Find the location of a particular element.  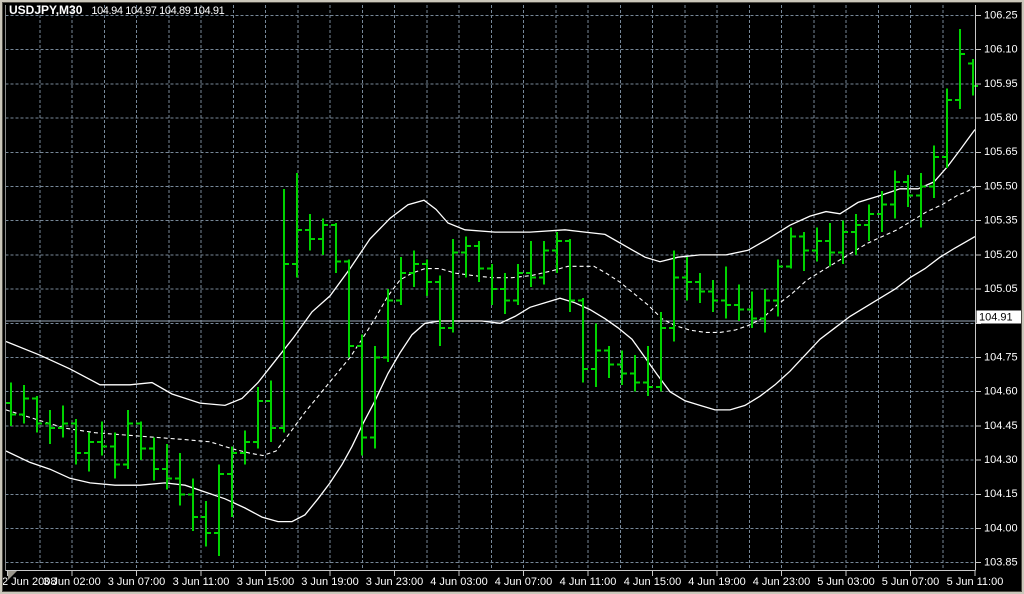

time-tick-label: 3 Jun 19:00 is located at coordinates (330, 582).